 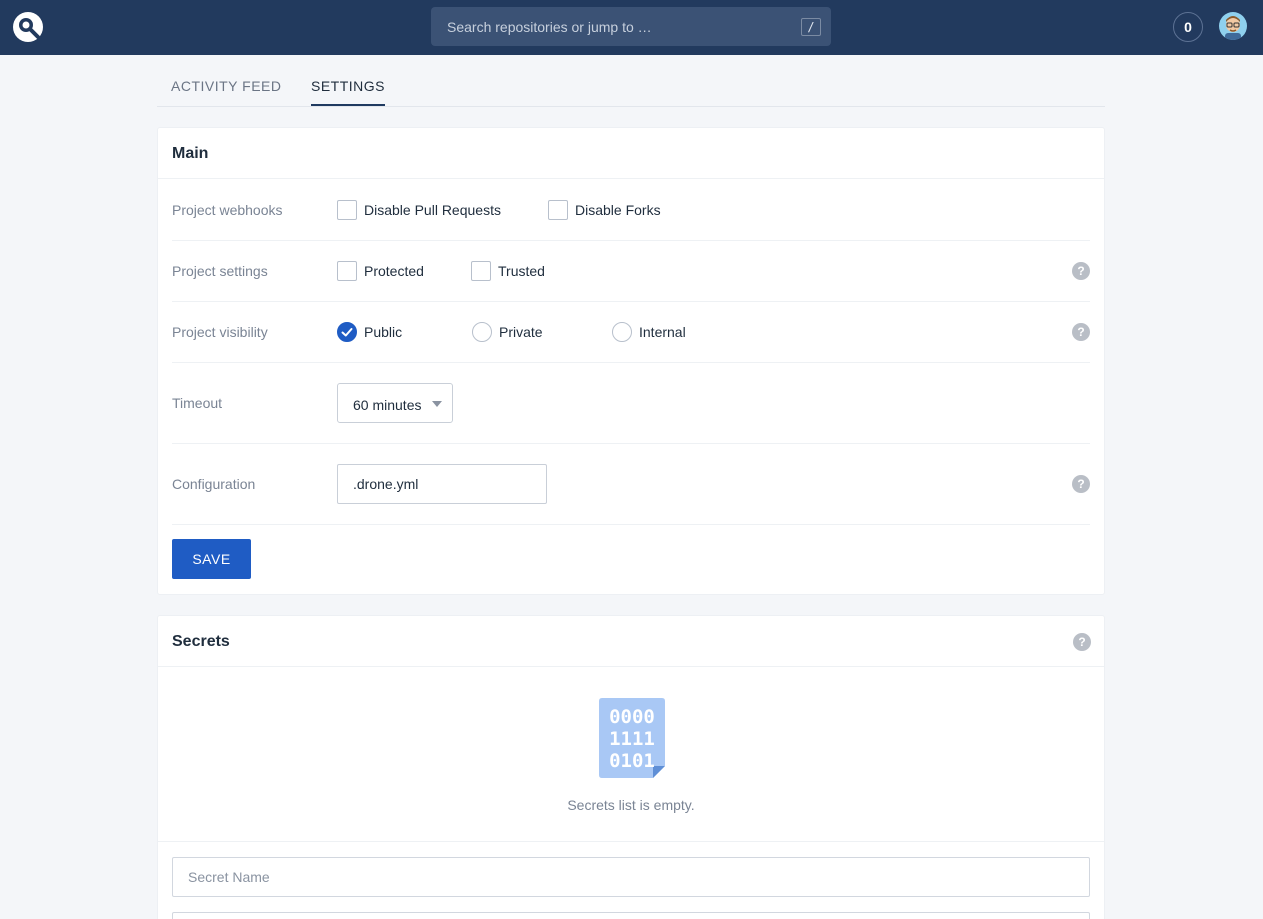 I want to click on visibility-private-radio: Private, so click(x=517, y=332).